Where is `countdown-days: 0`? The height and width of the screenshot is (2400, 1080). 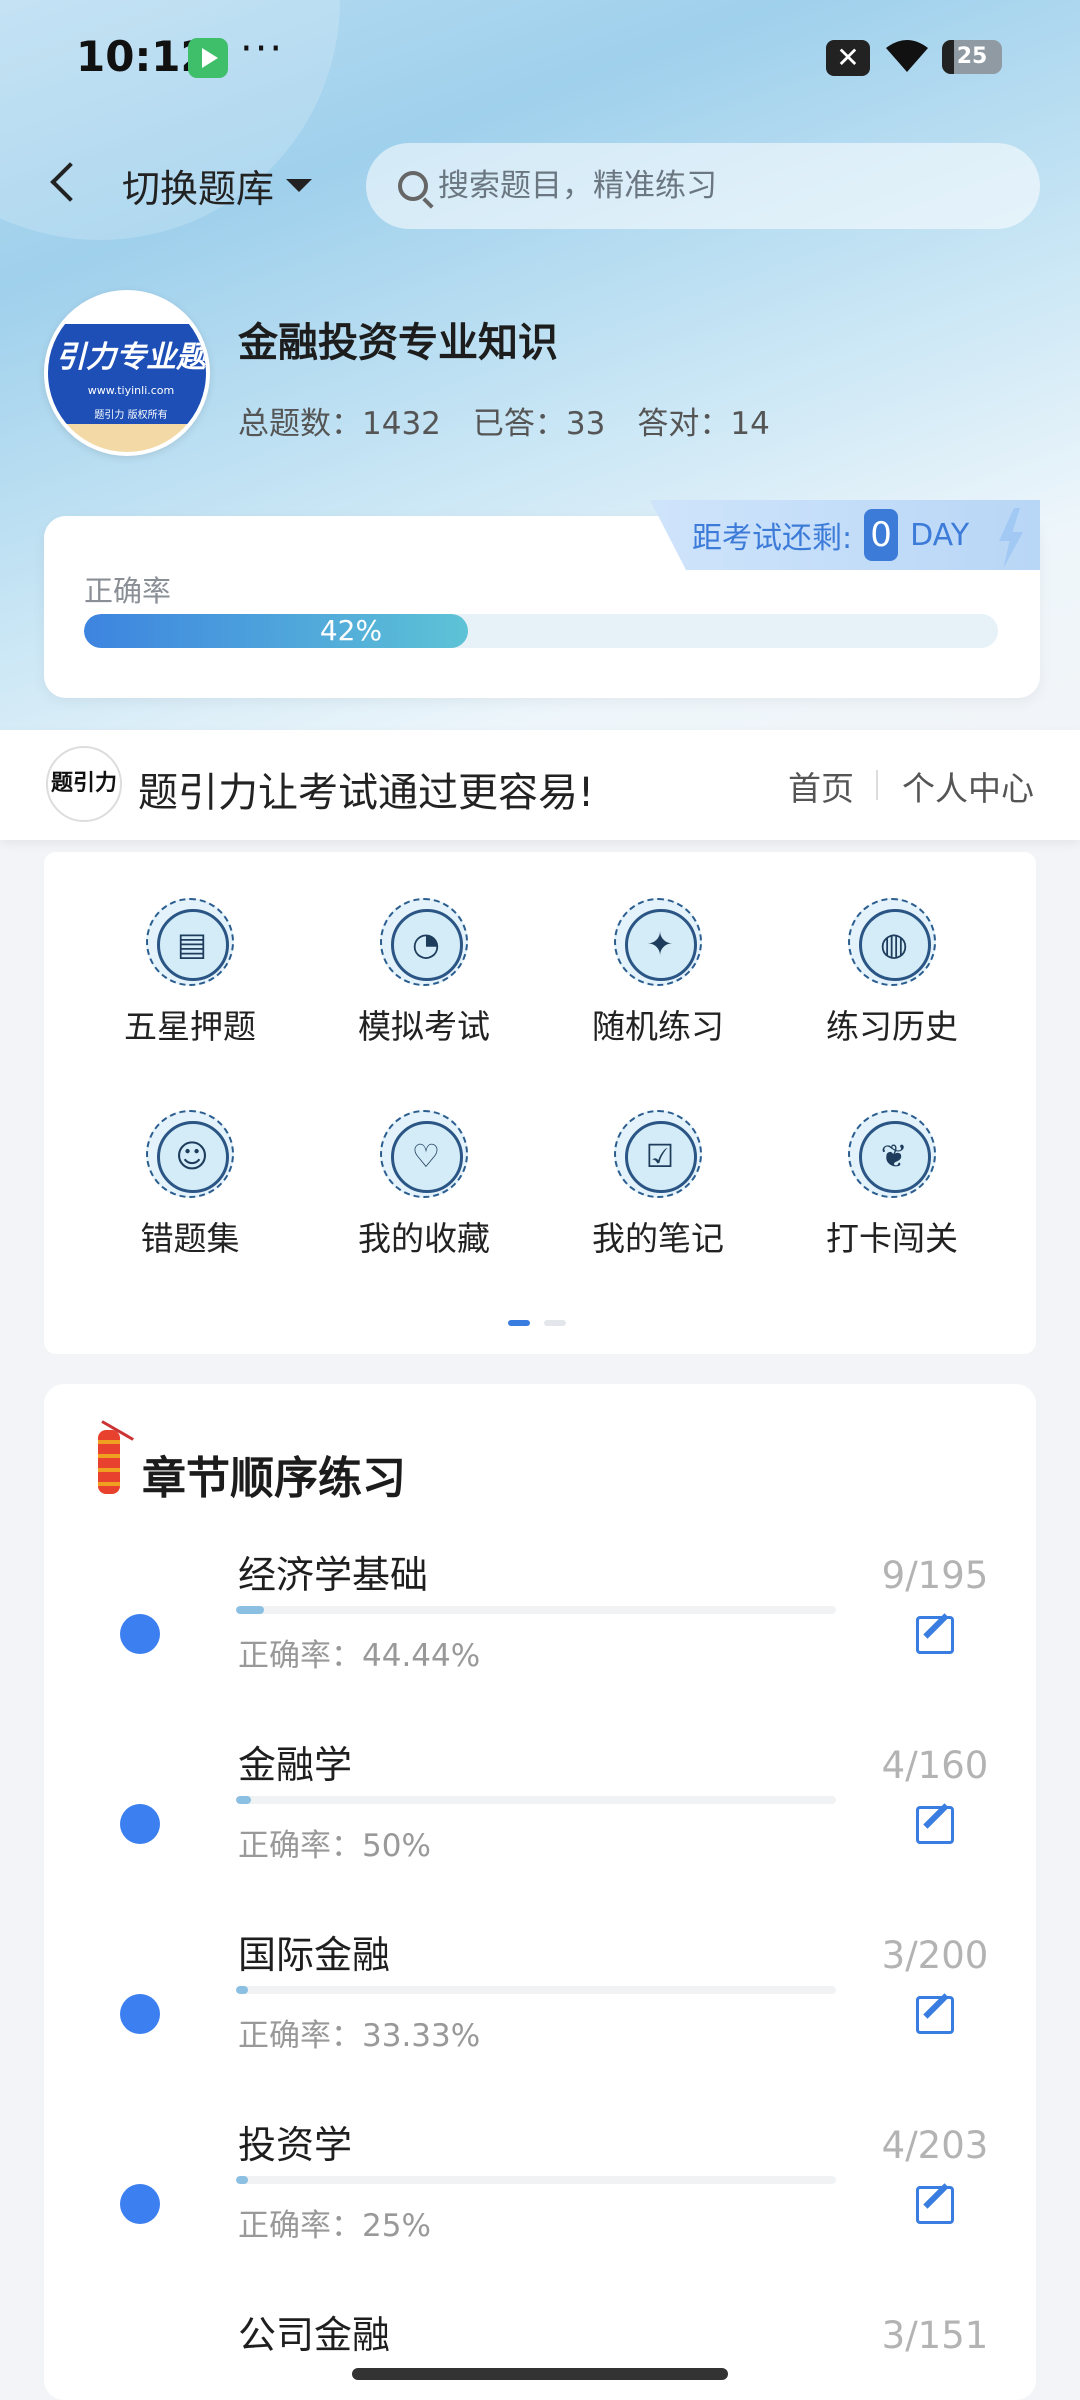 countdown-days: 0 is located at coordinates (881, 535).